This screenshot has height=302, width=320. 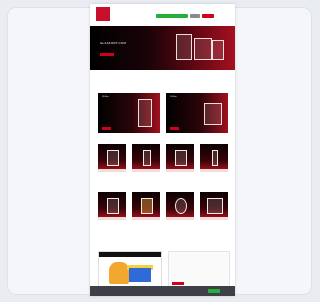 What do you see at coordinates (131, 290) in the screenshot?
I see `cookie-text` at bounding box center [131, 290].